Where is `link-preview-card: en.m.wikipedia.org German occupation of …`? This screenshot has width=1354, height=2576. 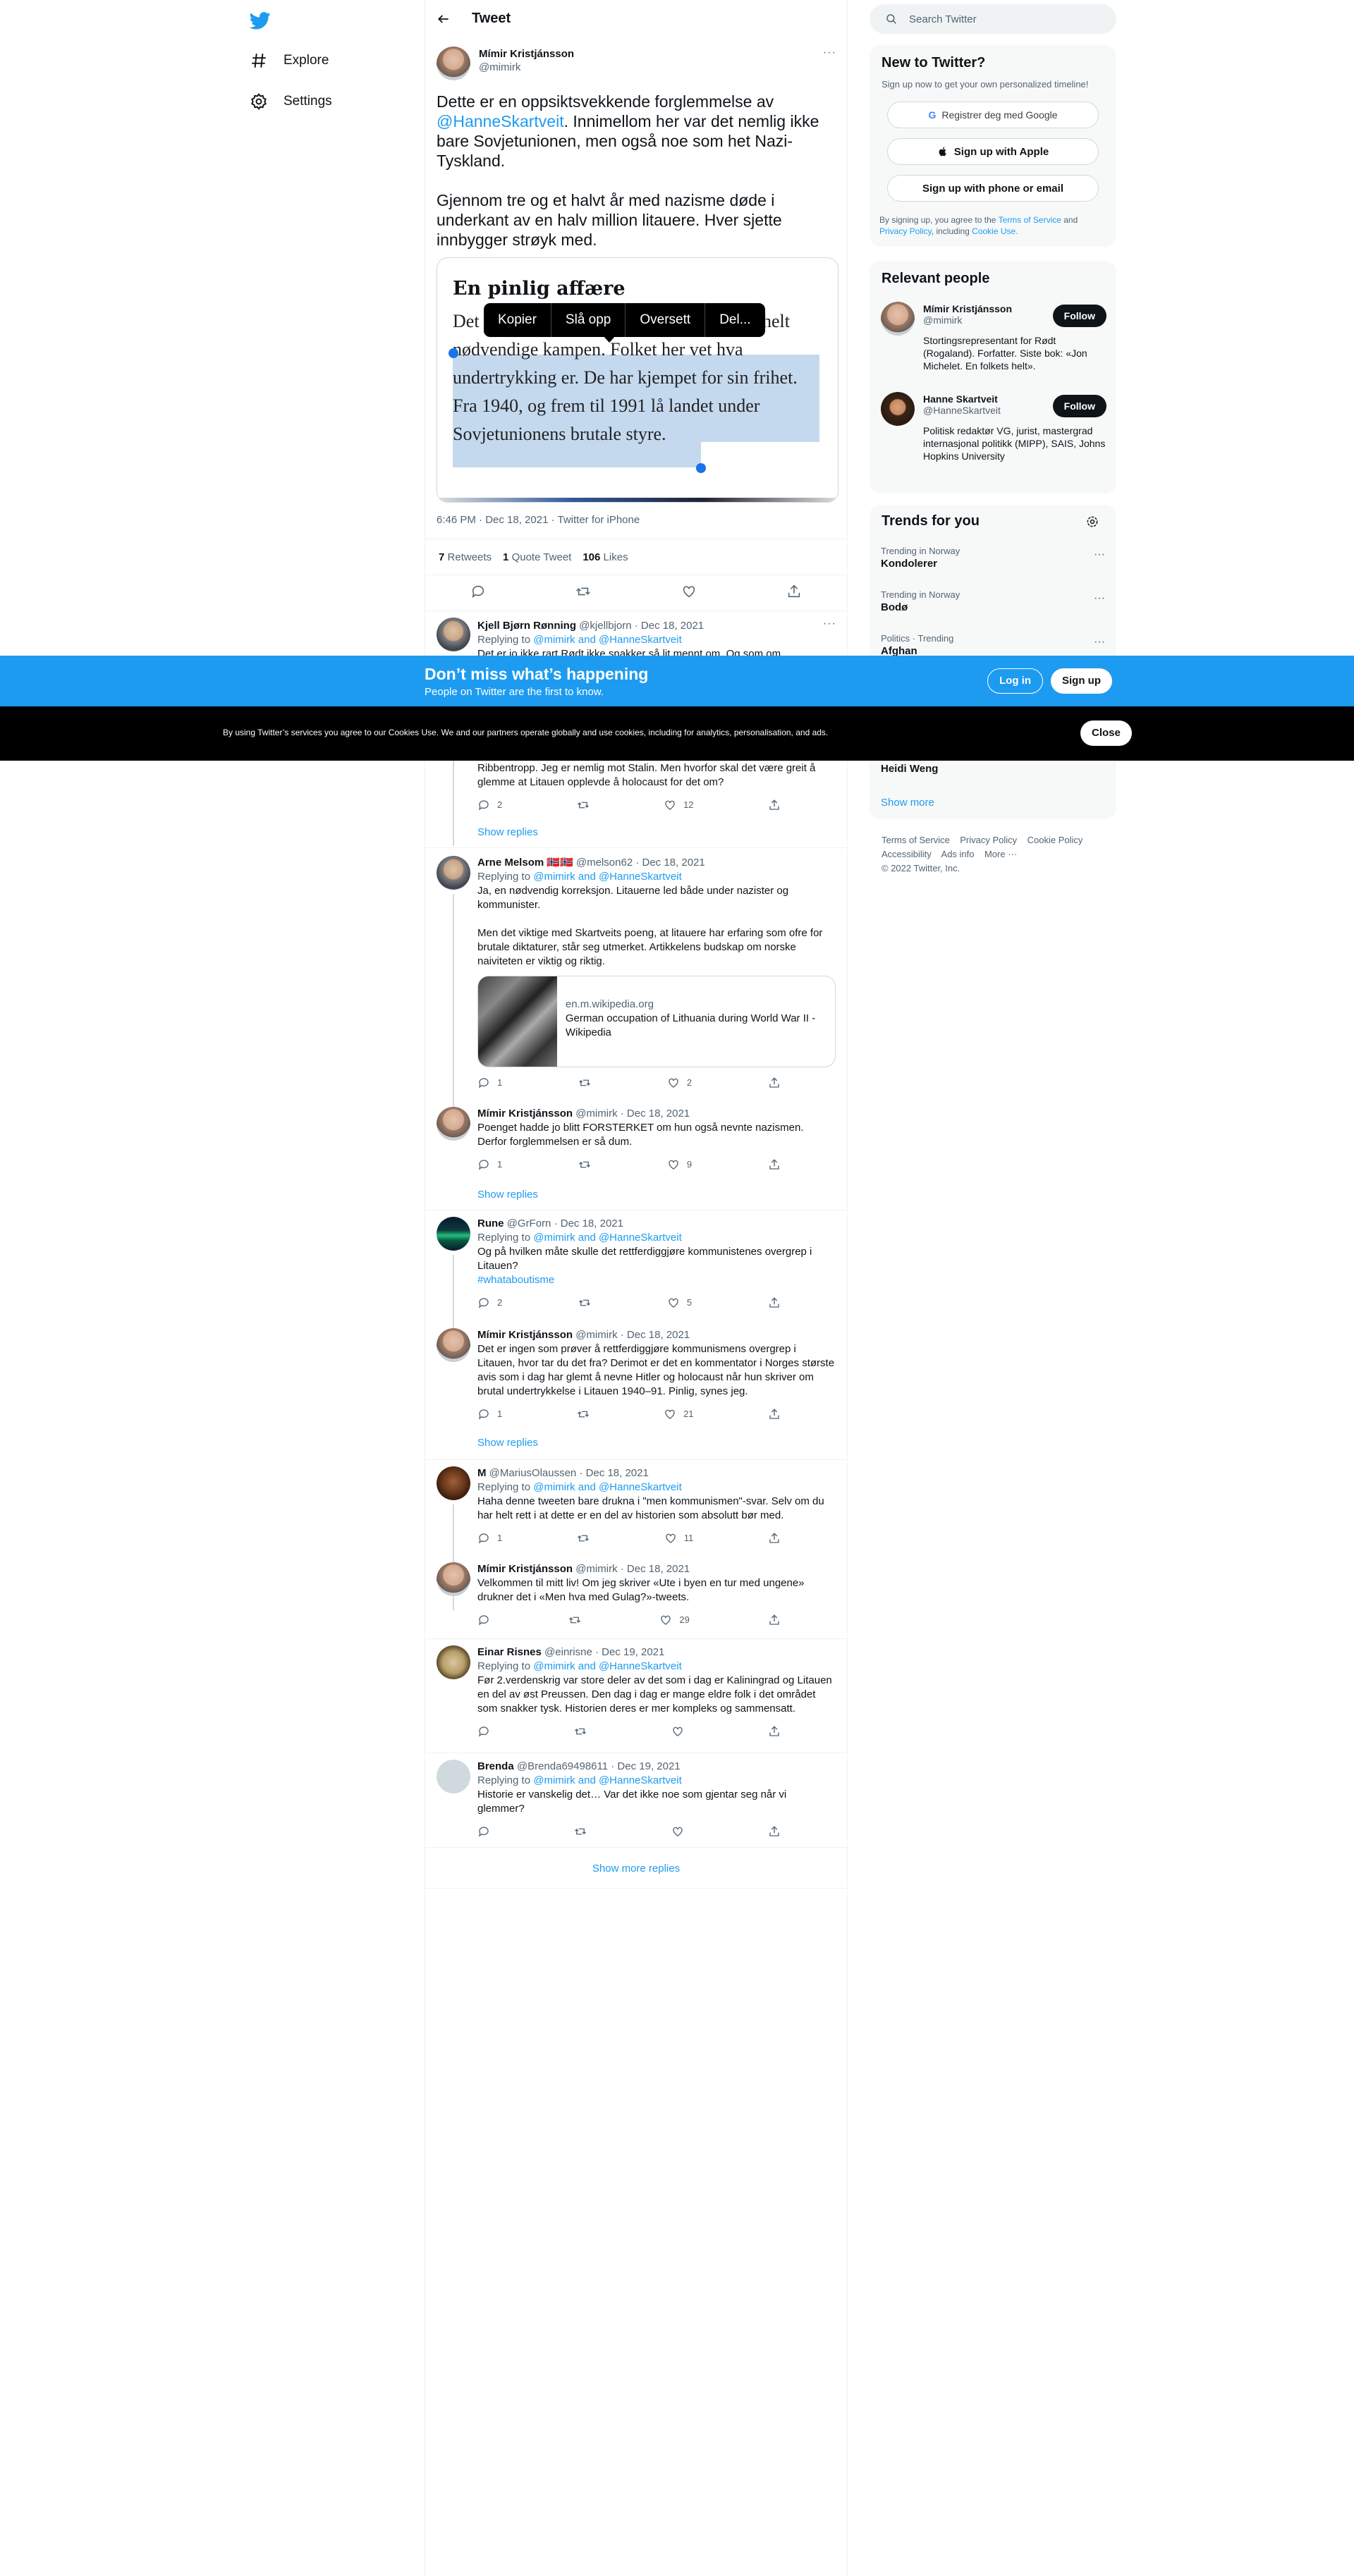 link-preview-card: en.m.wikipedia.org German occupation of … is located at coordinates (656, 1021).